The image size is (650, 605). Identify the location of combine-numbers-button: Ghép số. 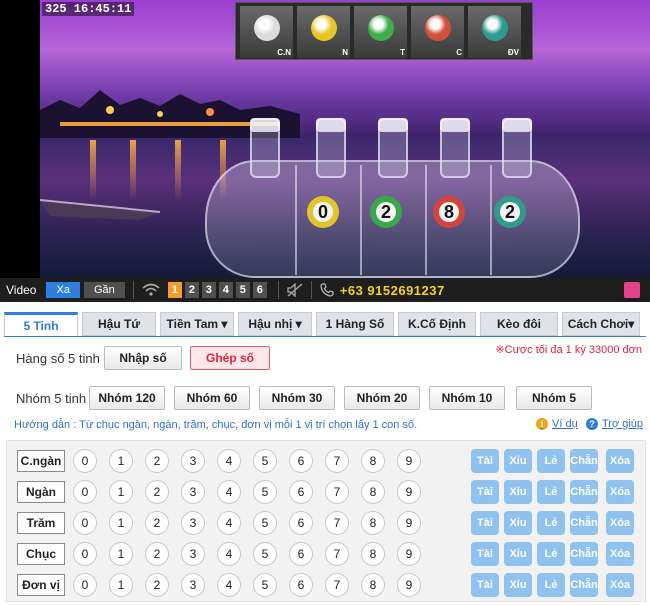
(230, 358).